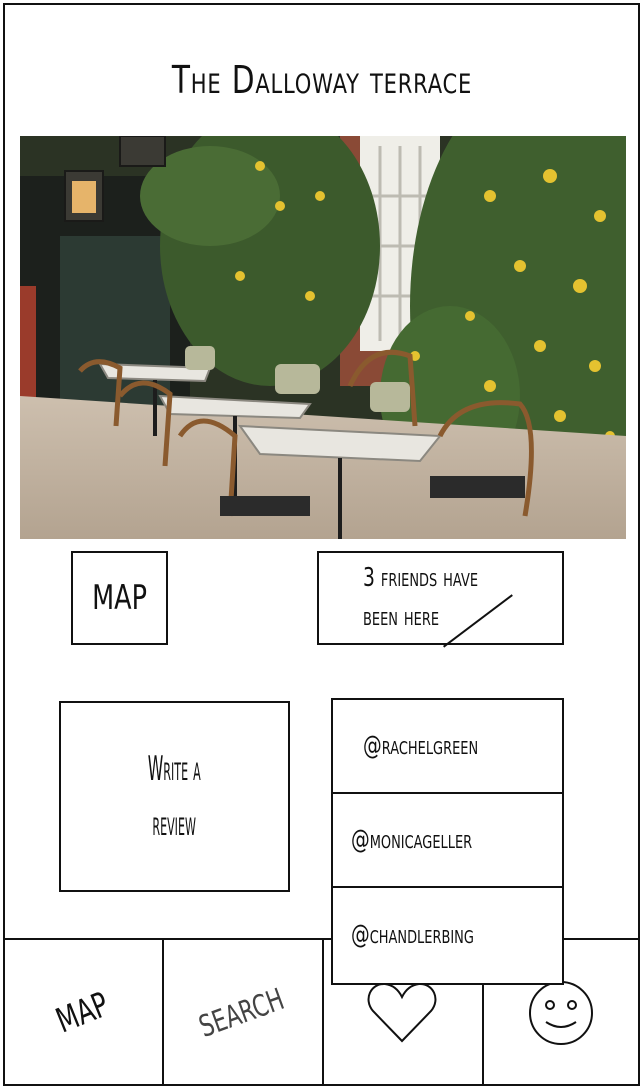  Describe the element at coordinates (402, 1012) in the screenshot. I see `heart-icon` at that location.